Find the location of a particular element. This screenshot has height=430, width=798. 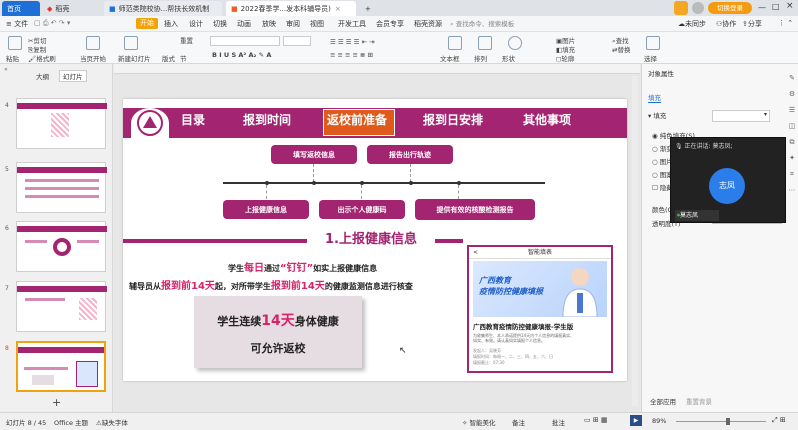

select-icon is located at coordinates (653, 43).